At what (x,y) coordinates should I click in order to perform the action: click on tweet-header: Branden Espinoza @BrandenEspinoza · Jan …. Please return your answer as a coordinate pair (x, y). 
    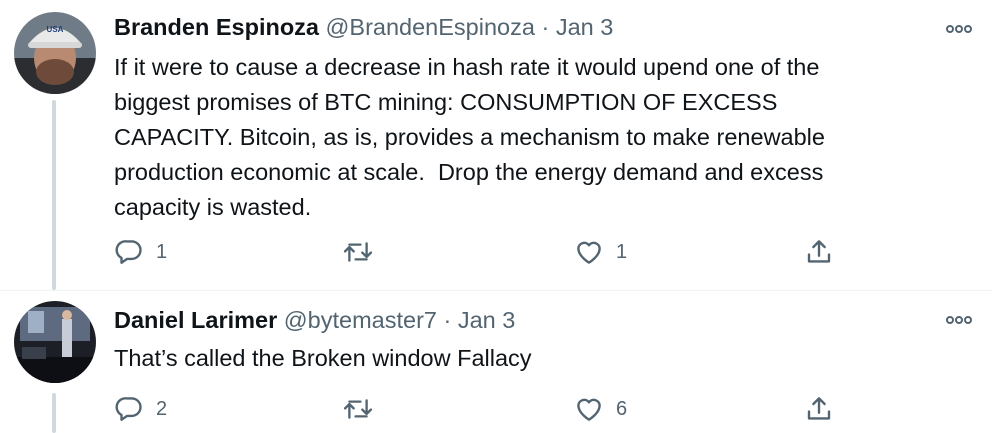
    Looking at the image, I should click on (363, 27).